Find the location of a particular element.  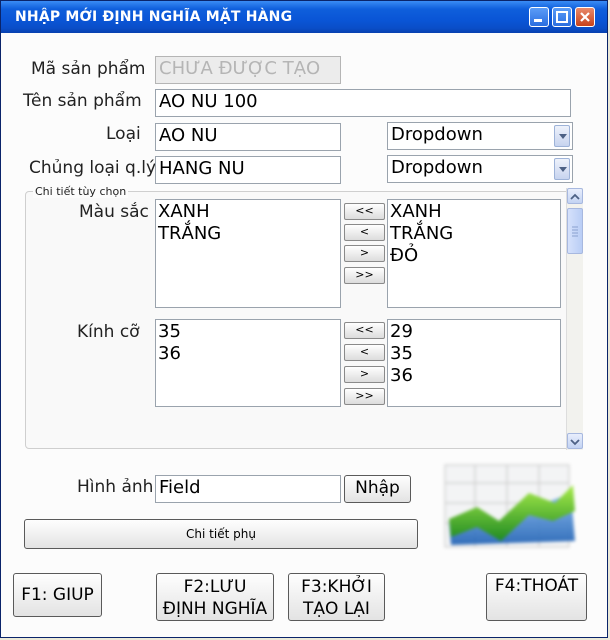

optional-details-title: Chi tiết tùy chọn is located at coordinates (81, 191).